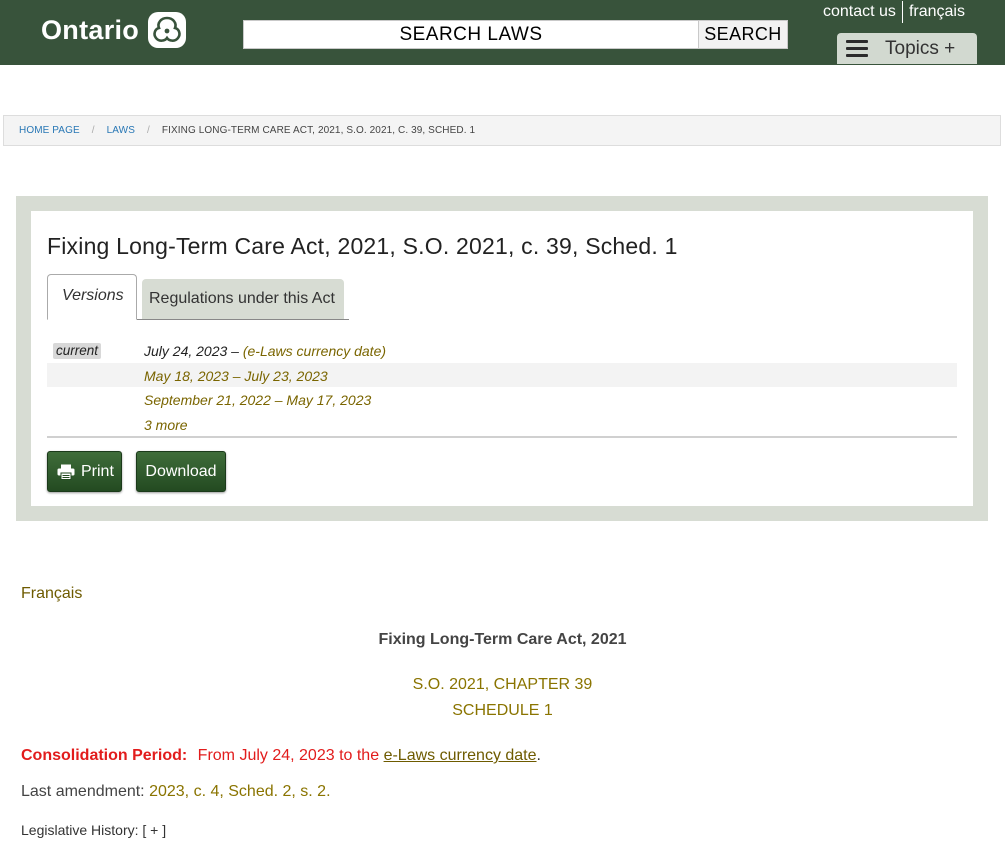 This screenshot has height=853, width=1005. Describe the element at coordinates (240, 791) in the screenshot. I see `last-amendment-value: 2023, c. 4, Sched. 2, s. 2.` at that location.